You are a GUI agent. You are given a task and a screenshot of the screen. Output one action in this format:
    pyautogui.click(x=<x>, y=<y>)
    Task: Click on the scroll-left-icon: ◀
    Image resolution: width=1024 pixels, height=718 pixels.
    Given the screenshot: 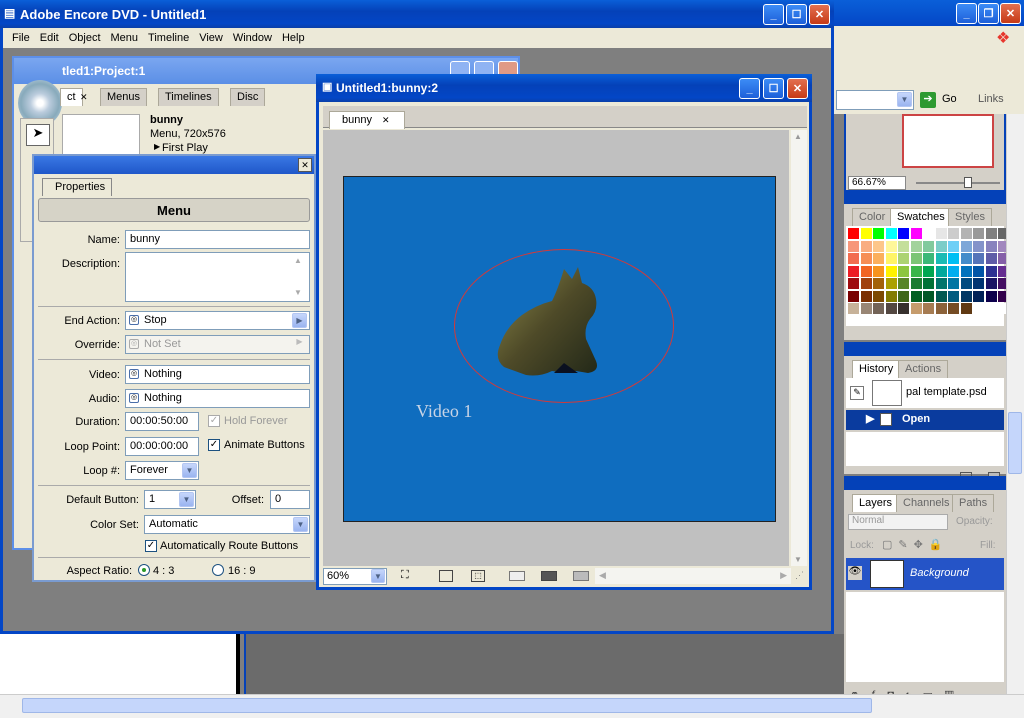 What is the action you would take?
    pyautogui.click(x=602, y=575)
    